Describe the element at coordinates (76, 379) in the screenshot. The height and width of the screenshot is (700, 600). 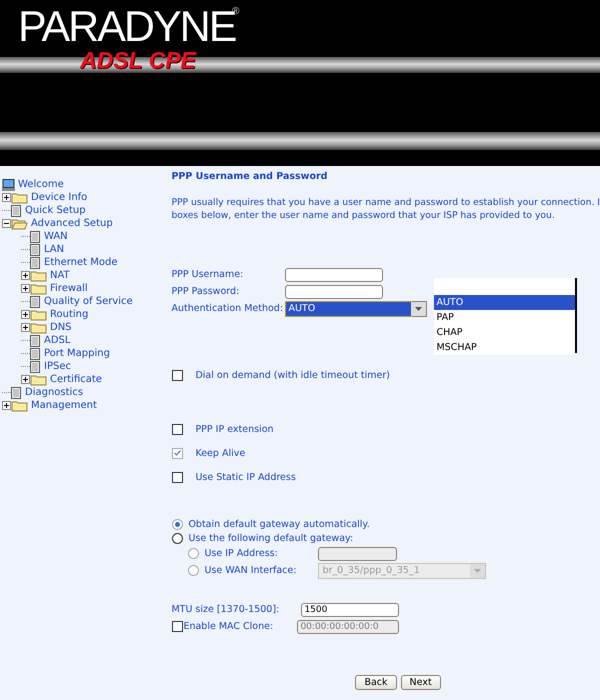
I see `tree-item: Certificate` at that location.